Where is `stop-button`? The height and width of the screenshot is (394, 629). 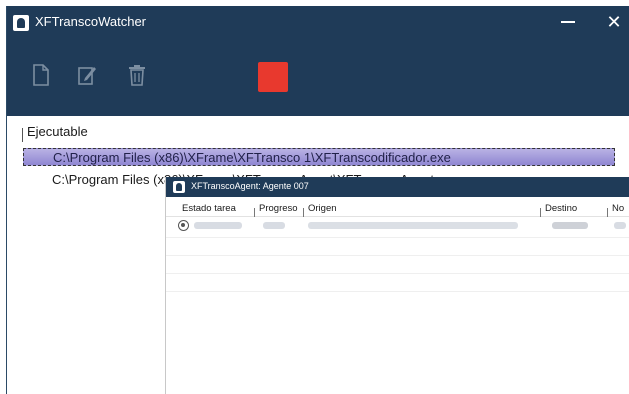
stop-button is located at coordinates (273, 77).